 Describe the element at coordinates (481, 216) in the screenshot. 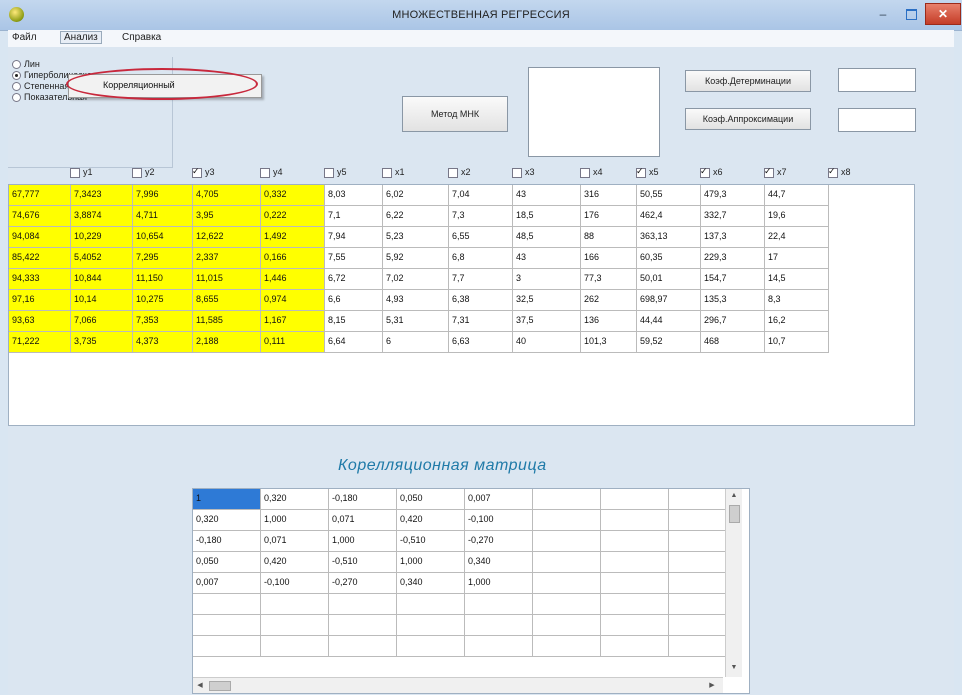

I see `table-cell: 7,3` at that location.